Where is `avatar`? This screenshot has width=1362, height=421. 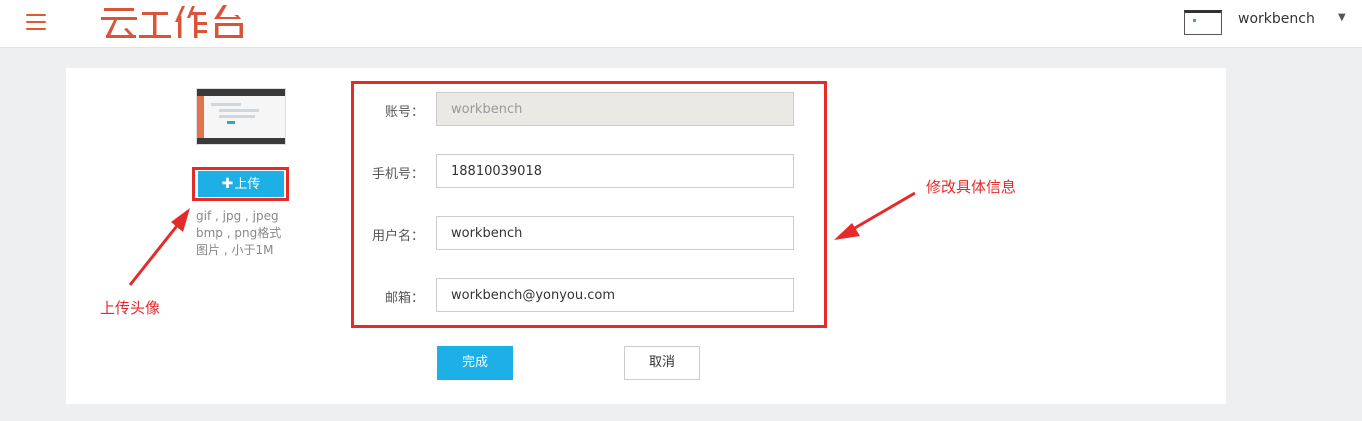
avatar is located at coordinates (1203, 22).